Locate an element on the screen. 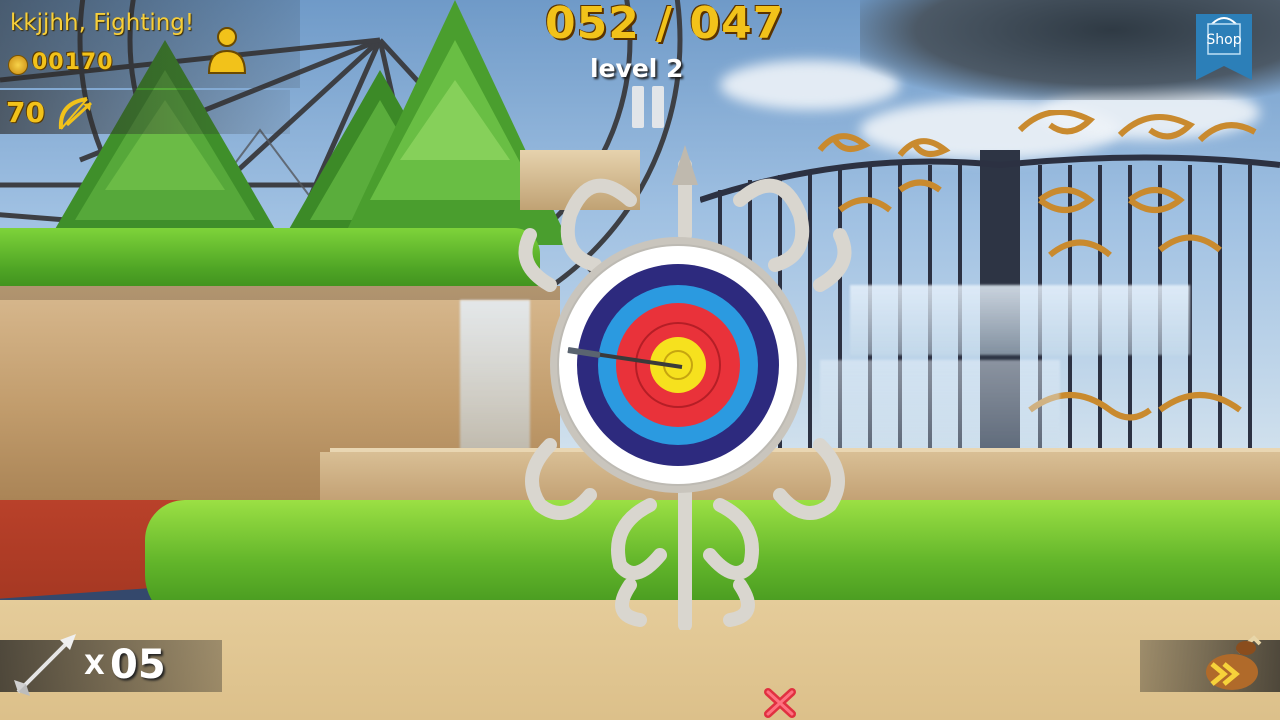  arrows-remaining: 05 is located at coordinates (138, 665).